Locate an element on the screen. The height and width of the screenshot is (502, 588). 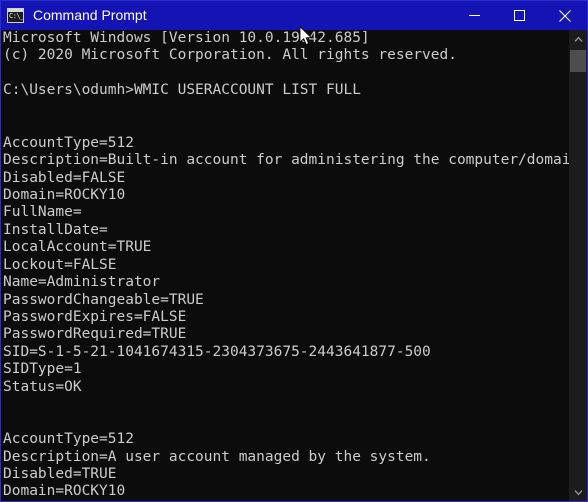
console-line: InstallDate= is located at coordinates (55, 229).